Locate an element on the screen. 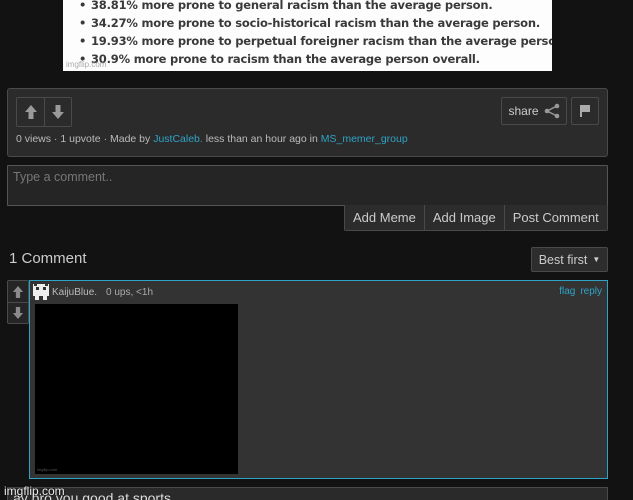 This screenshot has width=633, height=500. comment-header: KaijuBlue. 0 ups, <1h is located at coordinates (93, 292).